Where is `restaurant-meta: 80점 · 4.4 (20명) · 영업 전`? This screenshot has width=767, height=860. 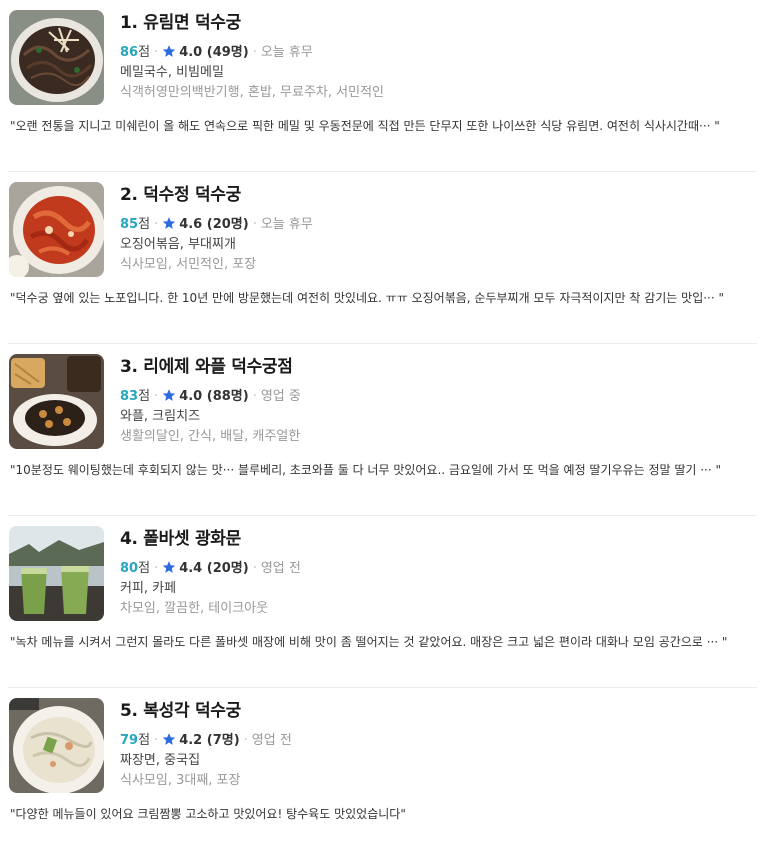 restaurant-meta: 80점 · 4.4 (20명) · 영업 전 is located at coordinates (438, 569).